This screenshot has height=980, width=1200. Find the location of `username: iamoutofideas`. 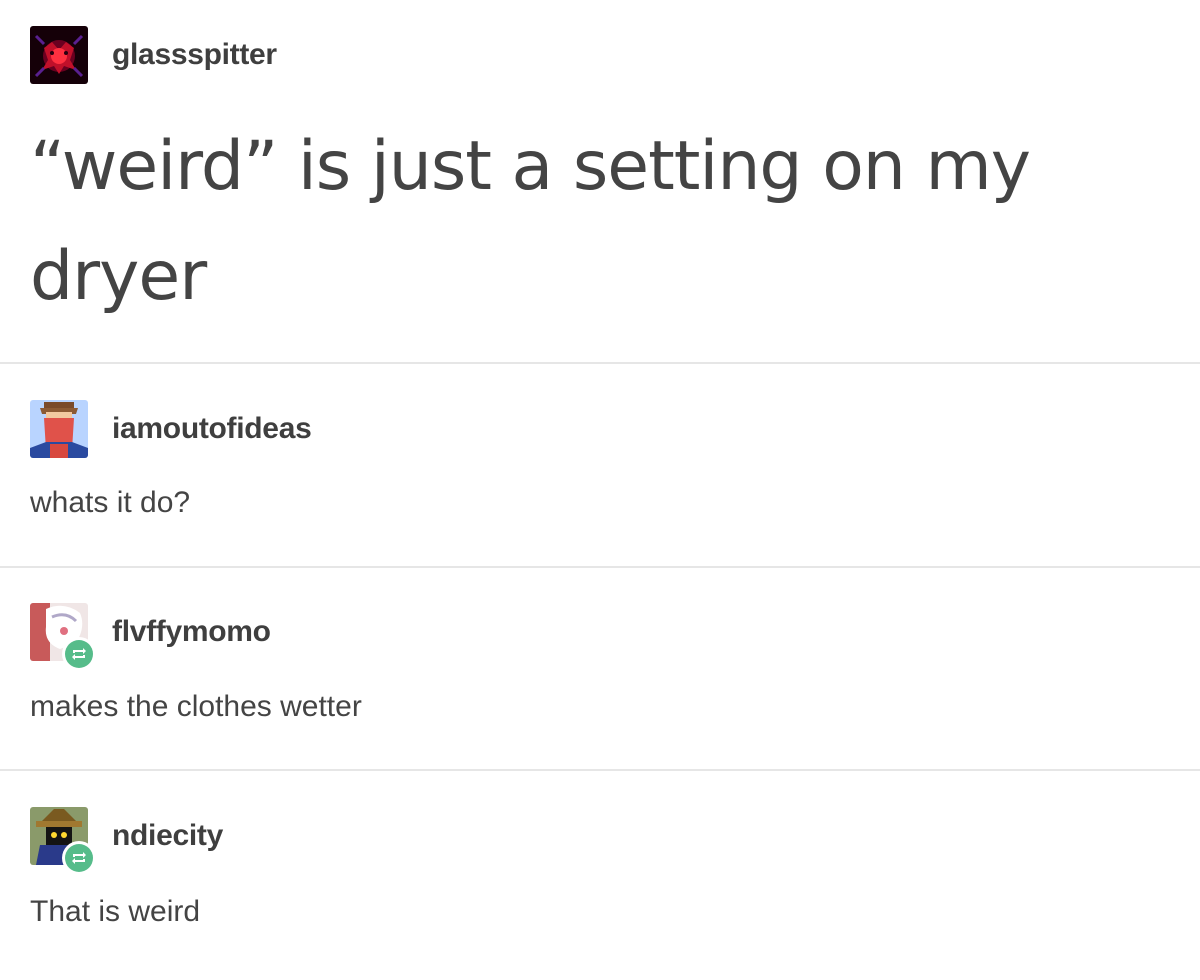

username: iamoutofideas is located at coordinates (212, 429).